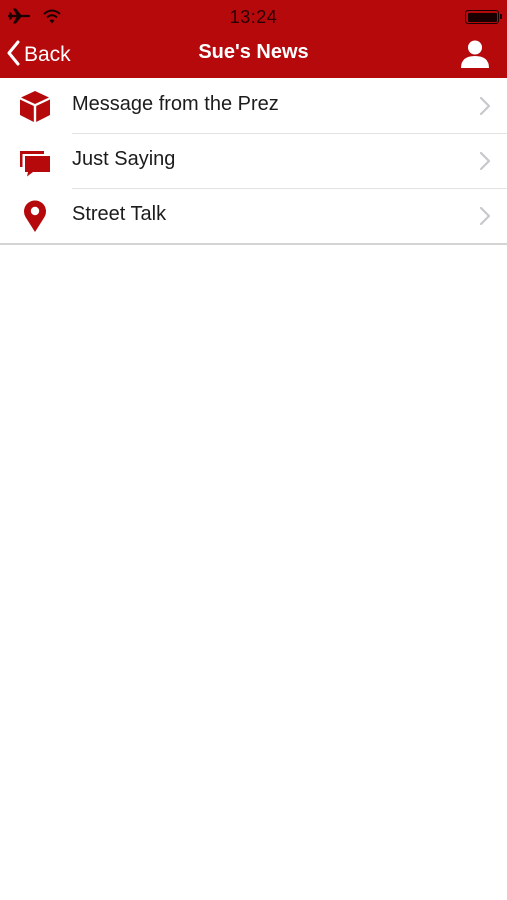 The height and width of the screenshot is (900, 507). I want to click on profile-button, so click(475, 54).